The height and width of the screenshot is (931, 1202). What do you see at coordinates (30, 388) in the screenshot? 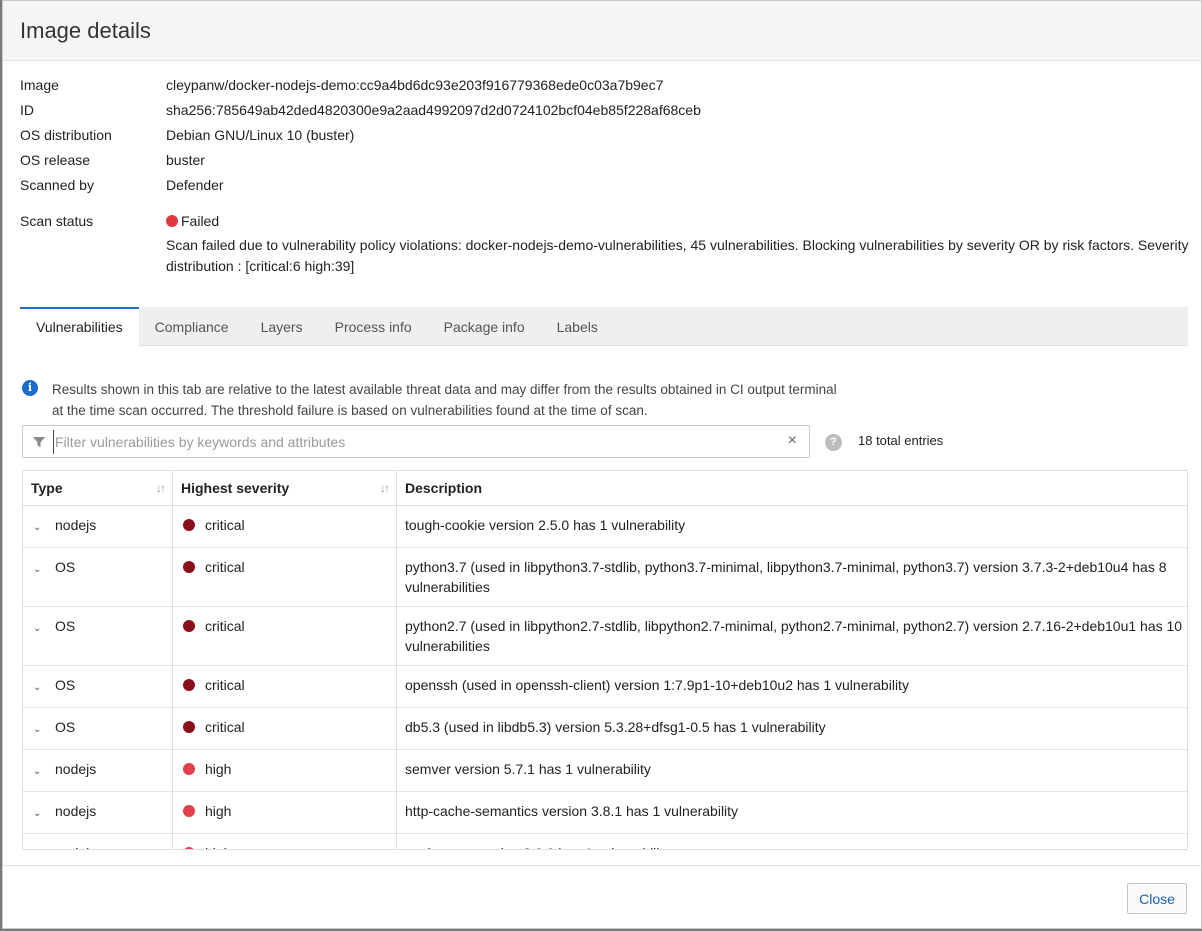
I see `info-icon: i` at bounding box center [30, 388].